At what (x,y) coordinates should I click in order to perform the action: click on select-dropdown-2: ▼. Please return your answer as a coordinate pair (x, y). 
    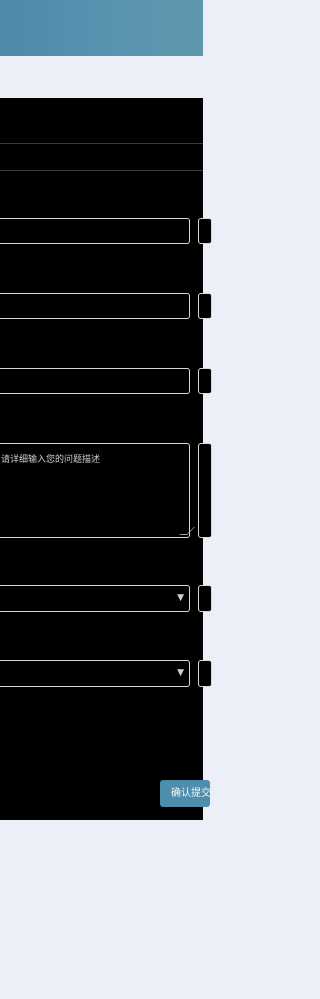
    Looking at the image, I should click on (95, 673).